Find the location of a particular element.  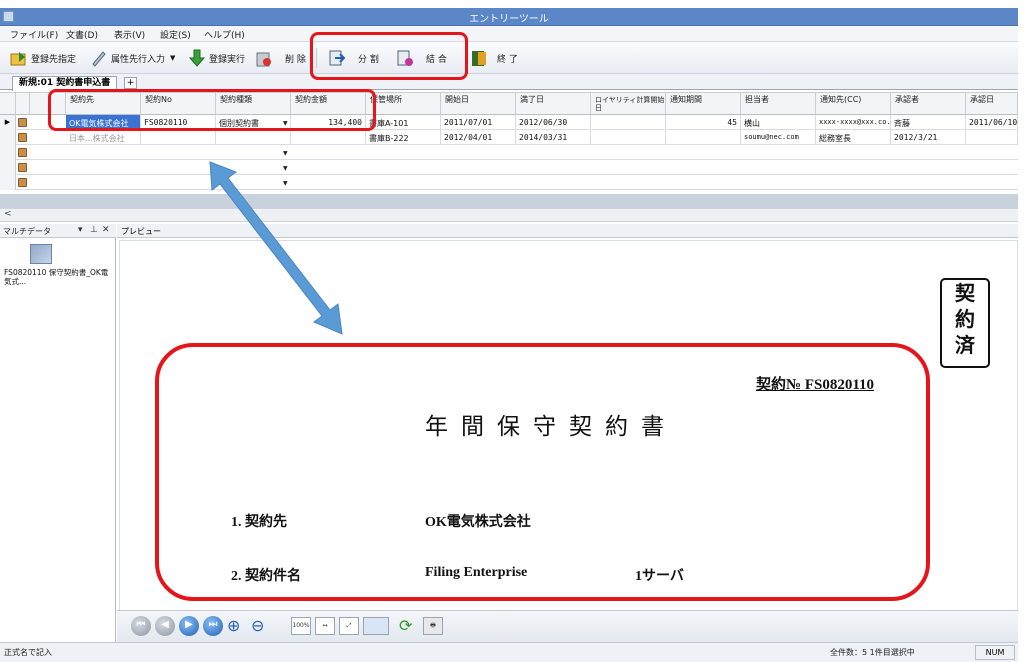

column-header: 契約No is located at coordinates (178, 104).